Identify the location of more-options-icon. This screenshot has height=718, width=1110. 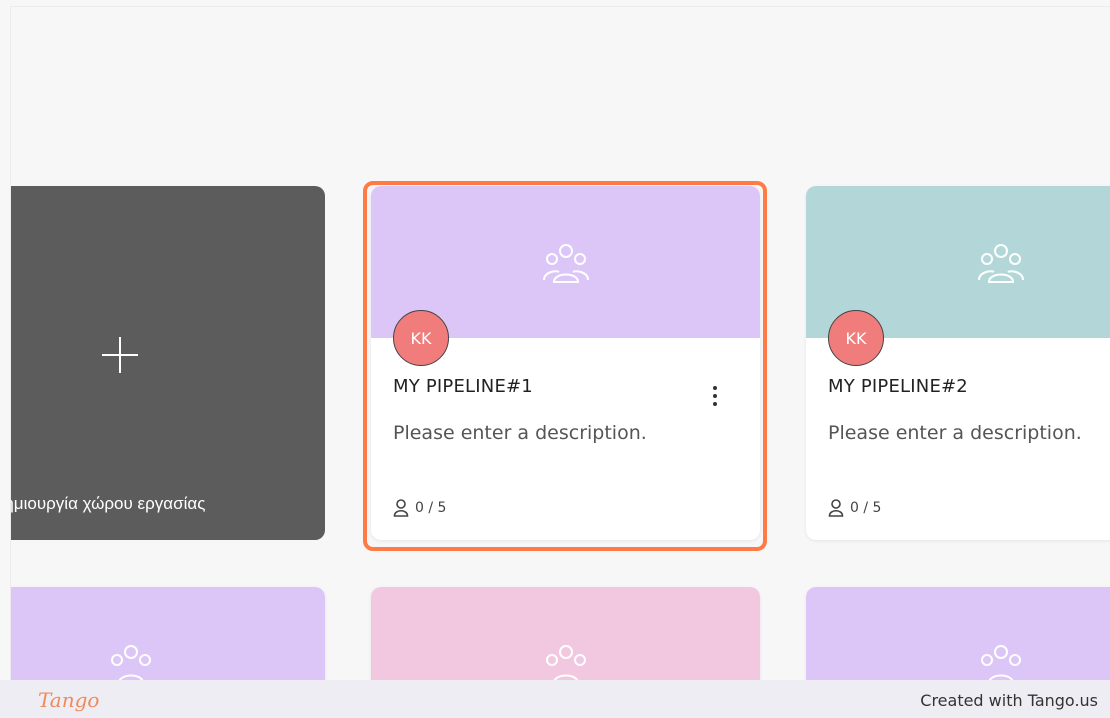
(715, 396).